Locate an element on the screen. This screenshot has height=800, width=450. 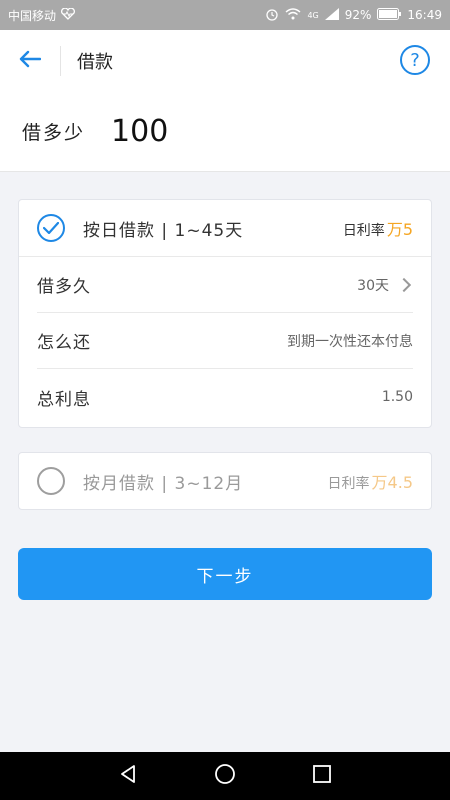
system-nav-bar is located at coordinates (225, 776).